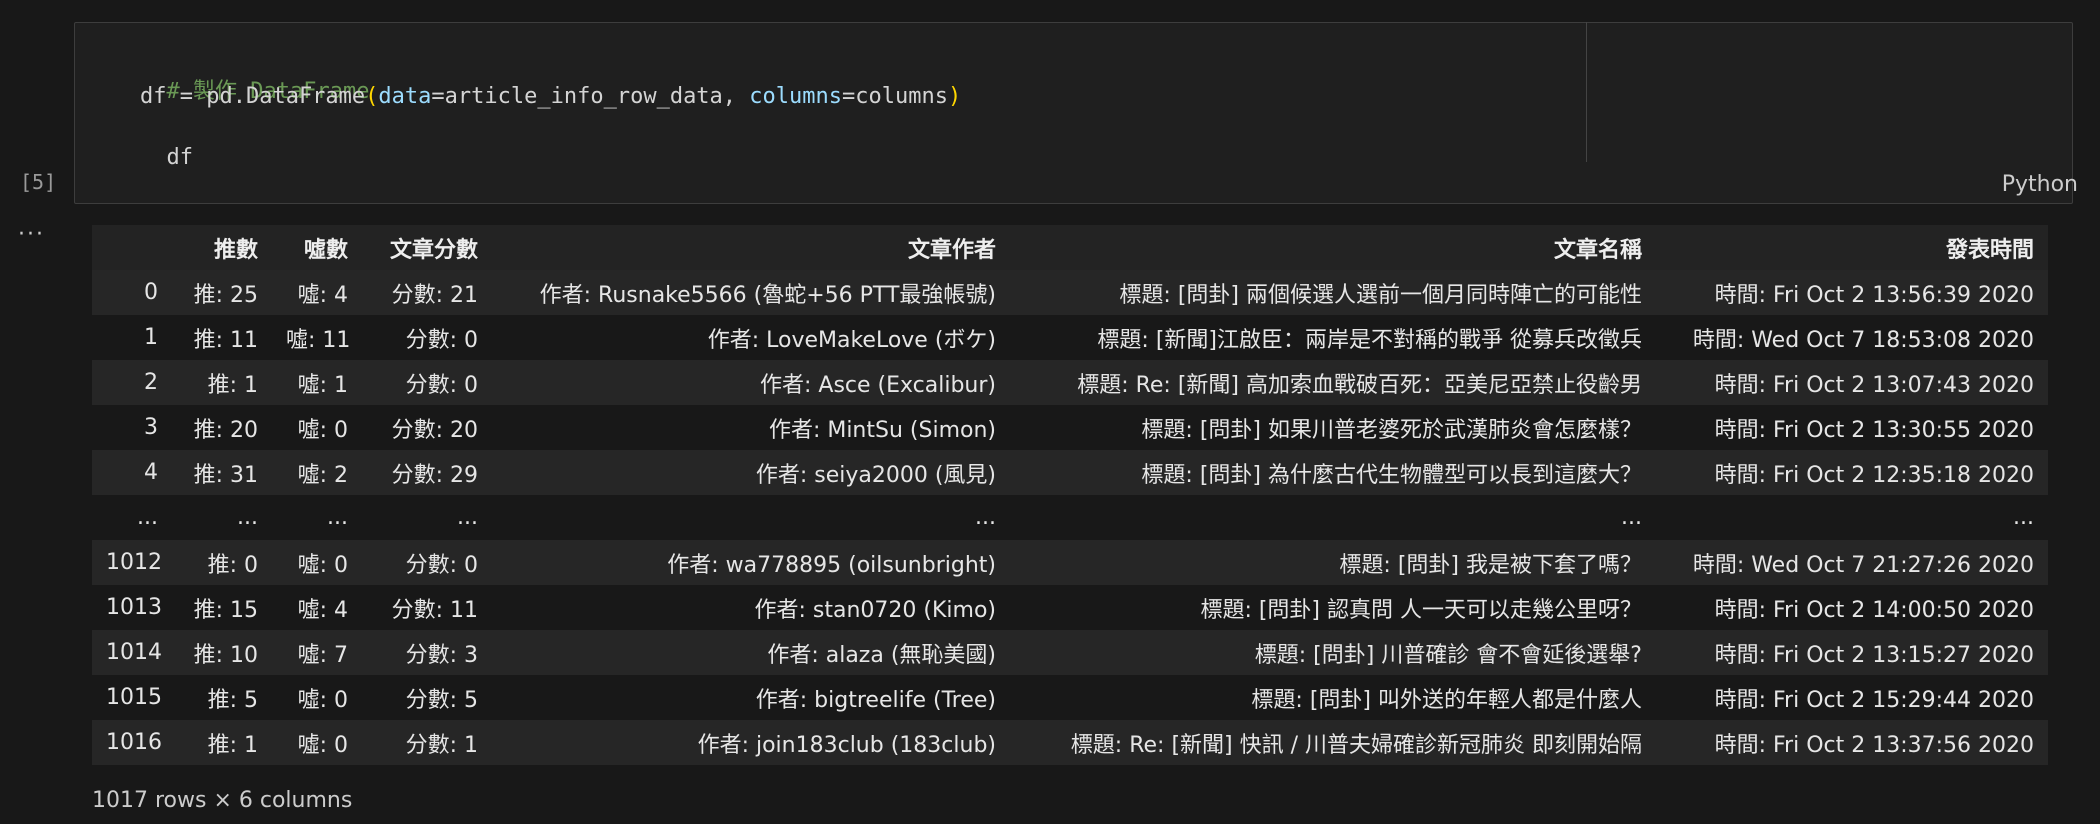 The width and height of the screenshot is (2100, 824). What do you see at coordinates (38, 182) in the screenshot?
I see `execution-count: [5]` at bounding box center [38, 182].